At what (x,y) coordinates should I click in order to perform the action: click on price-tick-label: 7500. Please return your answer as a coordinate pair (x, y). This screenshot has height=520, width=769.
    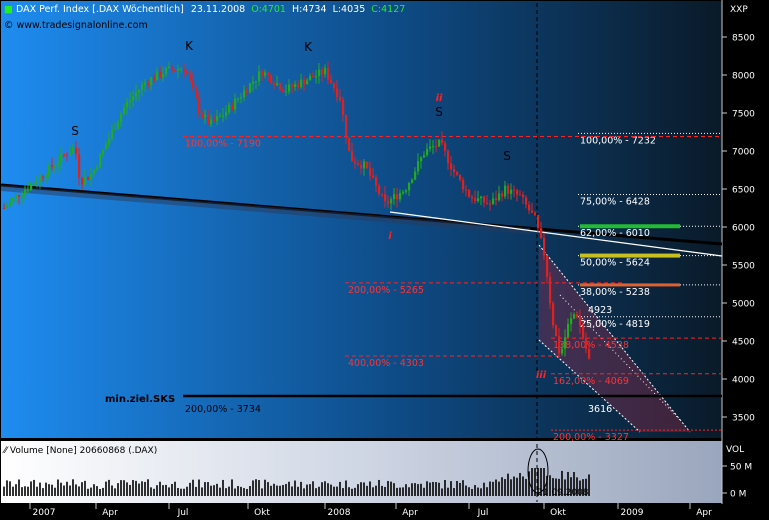
    Looking at the image, I should click on (743, 115).